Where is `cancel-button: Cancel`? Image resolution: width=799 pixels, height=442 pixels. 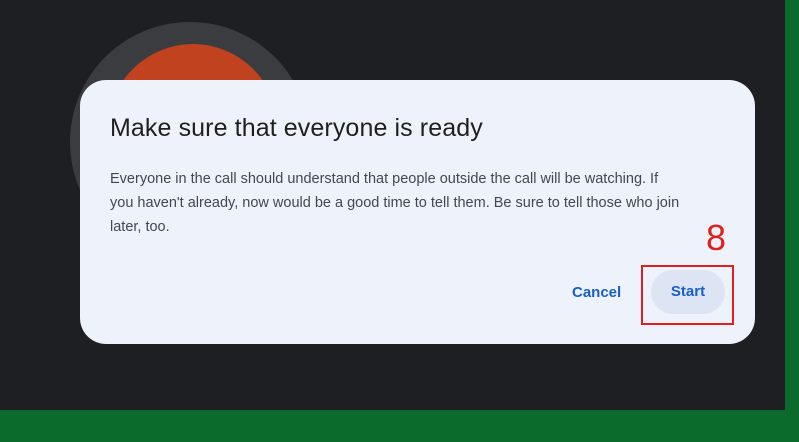 cancel-button: Cancel is located at coordinates (596, 293).